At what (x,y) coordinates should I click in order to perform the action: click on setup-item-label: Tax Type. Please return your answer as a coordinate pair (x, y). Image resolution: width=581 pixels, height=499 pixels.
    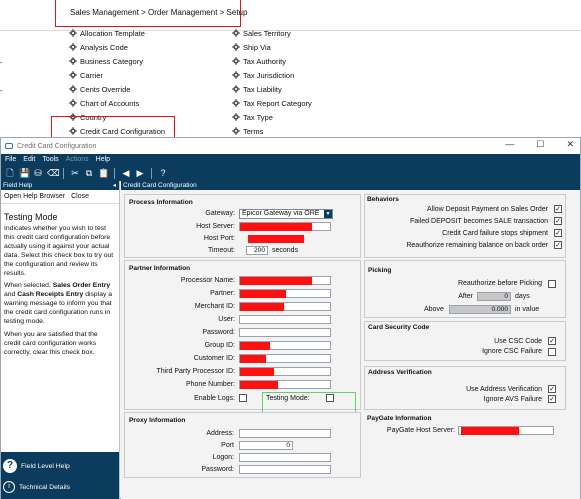
    Looking at the image, I should click on (258, 117).